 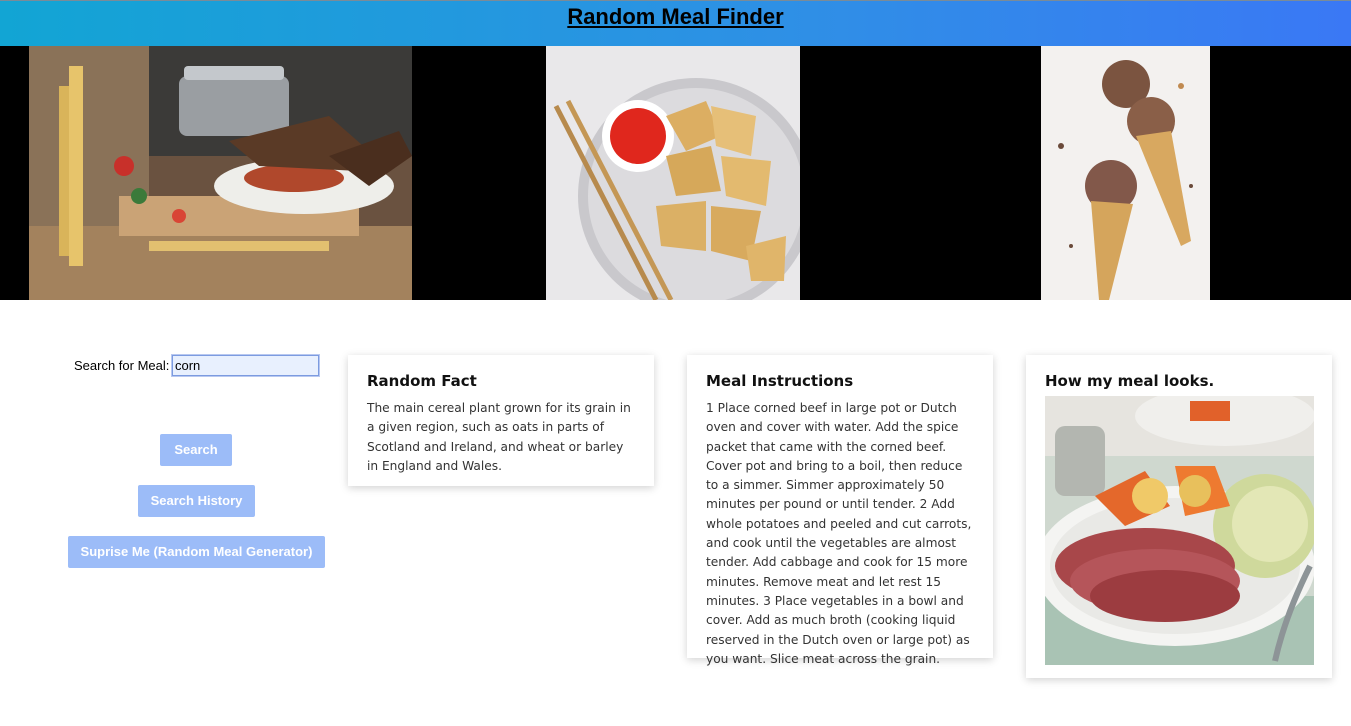 What do you see at coordinates (675, 16) in the screenshot?
I see `page-title: Random Meal Finder` at bounding box center [675, 16].